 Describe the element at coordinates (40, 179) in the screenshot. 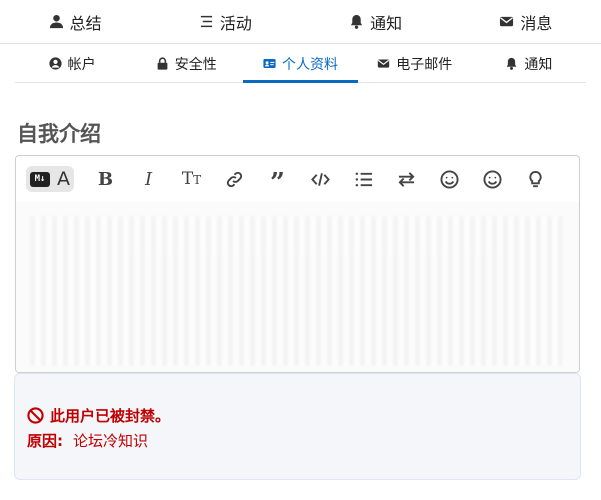

I see `markdown-icon: M↓` at that location.